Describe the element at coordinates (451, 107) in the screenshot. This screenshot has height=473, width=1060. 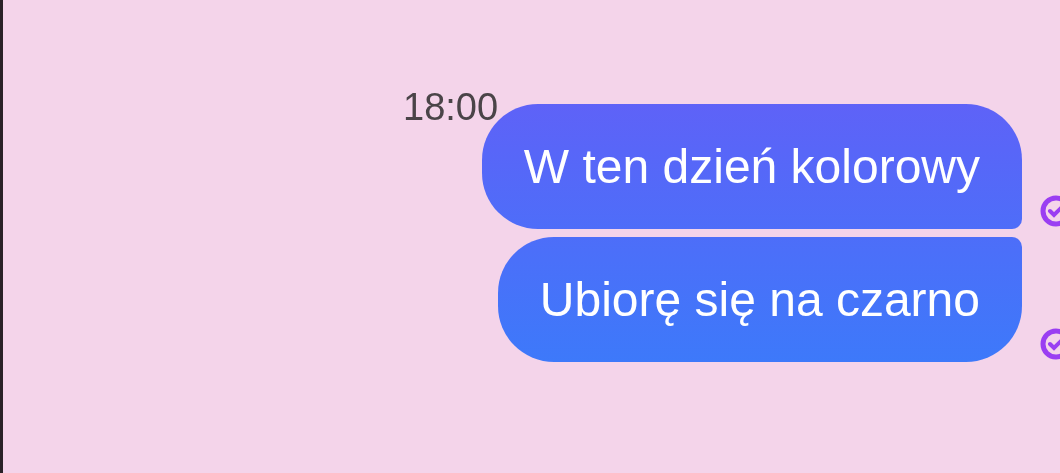
I see `message-time: 18:00` at that location.